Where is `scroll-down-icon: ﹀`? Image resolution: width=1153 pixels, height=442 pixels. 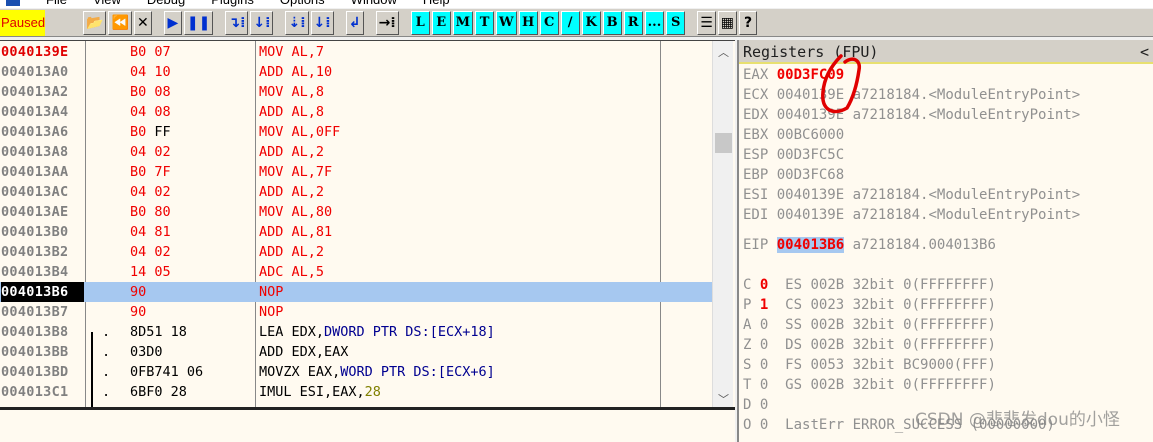
scroll-down-icon: ﹀ is located at coordinates (723, 399).